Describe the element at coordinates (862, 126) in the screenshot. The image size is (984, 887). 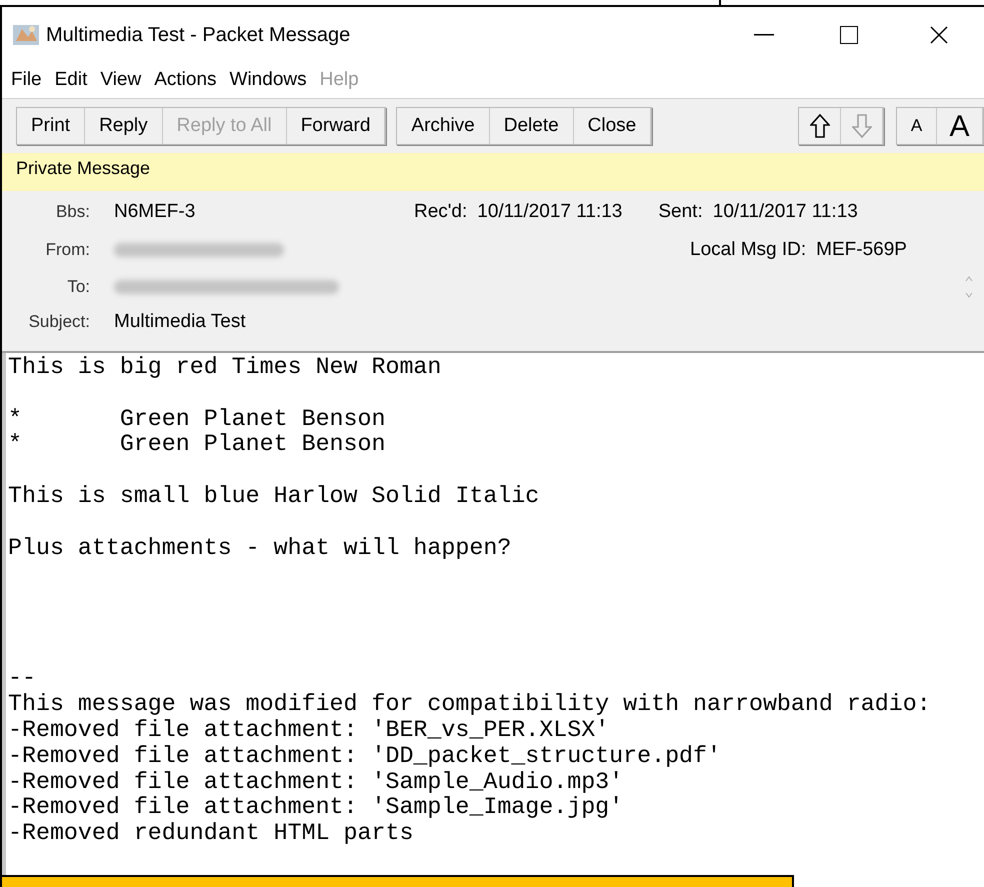
I see `down-arrow-icon` at that location.